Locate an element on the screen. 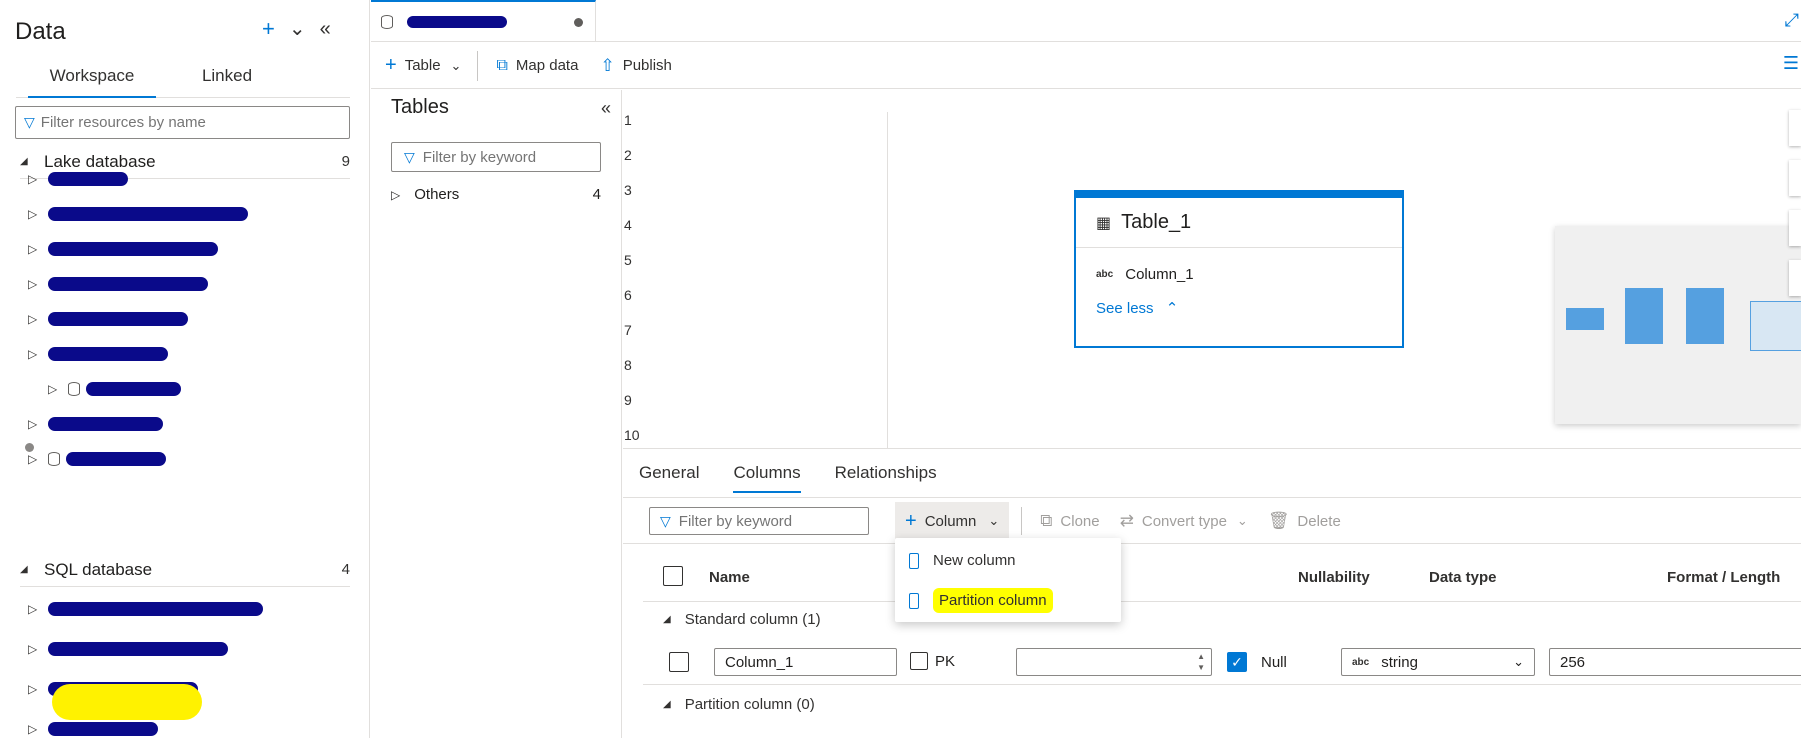  resource-filter: ▽ is located at coordinates (182, 122).